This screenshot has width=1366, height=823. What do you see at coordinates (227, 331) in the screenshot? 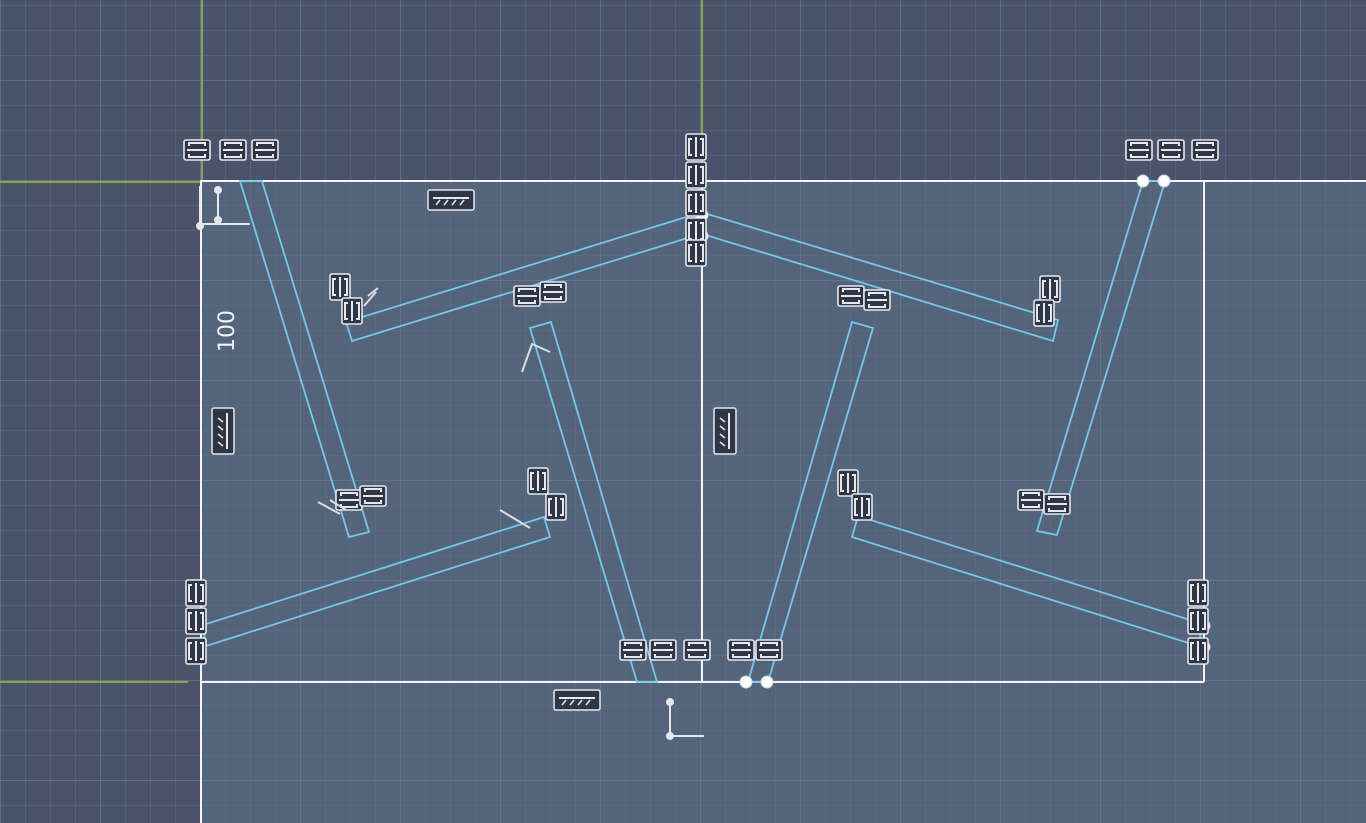
I see `dimension-label: 100` at bounding box center [227, 331].